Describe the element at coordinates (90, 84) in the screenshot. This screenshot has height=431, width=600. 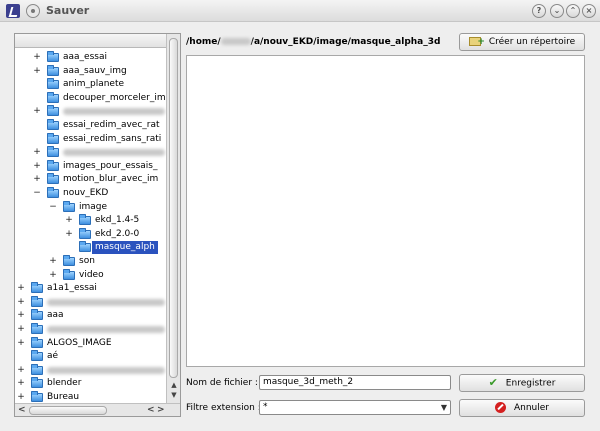
I see `tree-item: anim_planete` at that location.